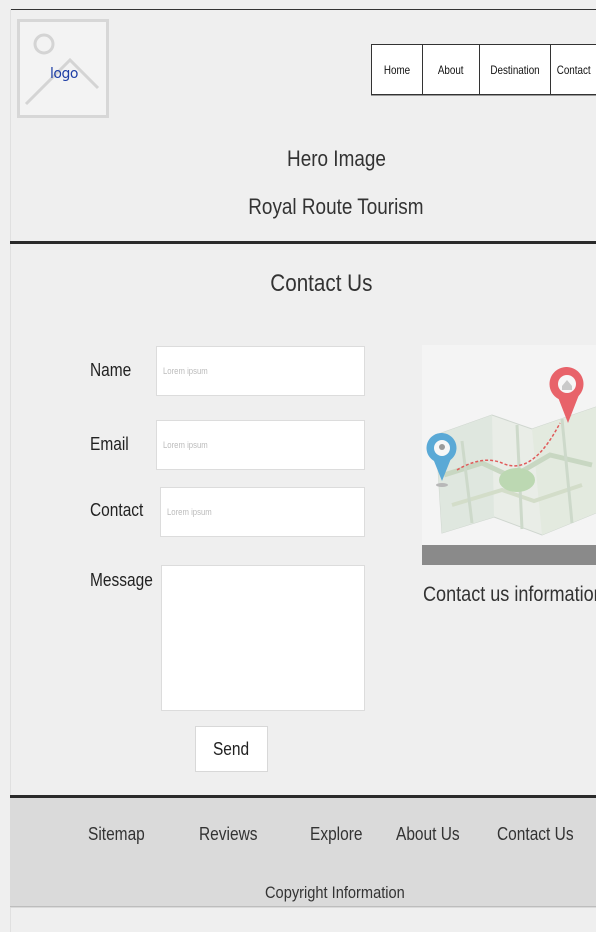 This screenshot has width=596, height=932. Describe the element at coordinates (511, 451) in the screenshot. I see `map-illustration-icon` at that location.